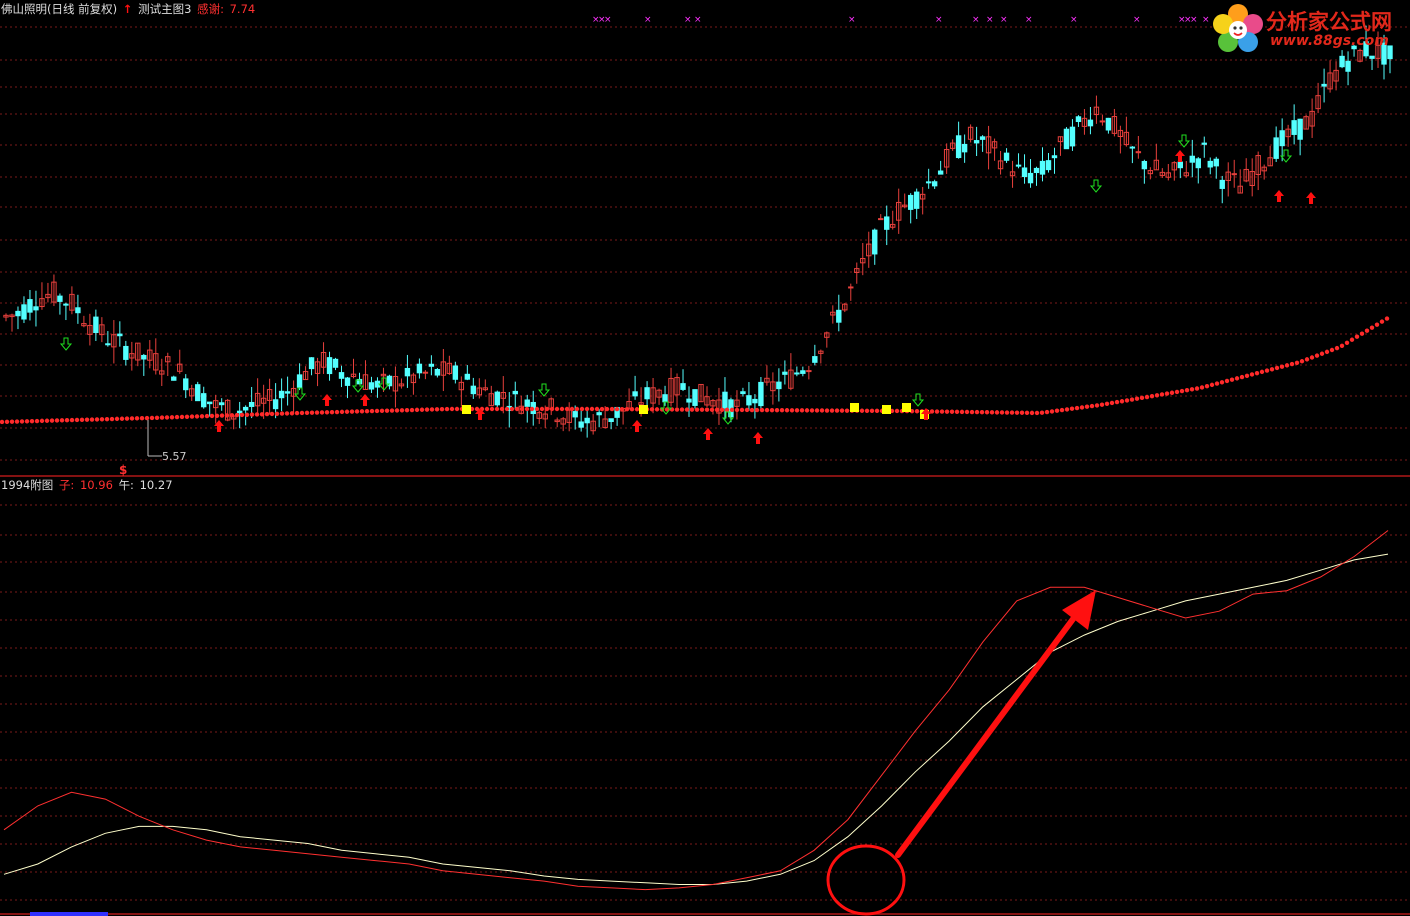 This screenshot has height=916, width=1410. I want to click on wu-value: 10.27, so click(156, 485).